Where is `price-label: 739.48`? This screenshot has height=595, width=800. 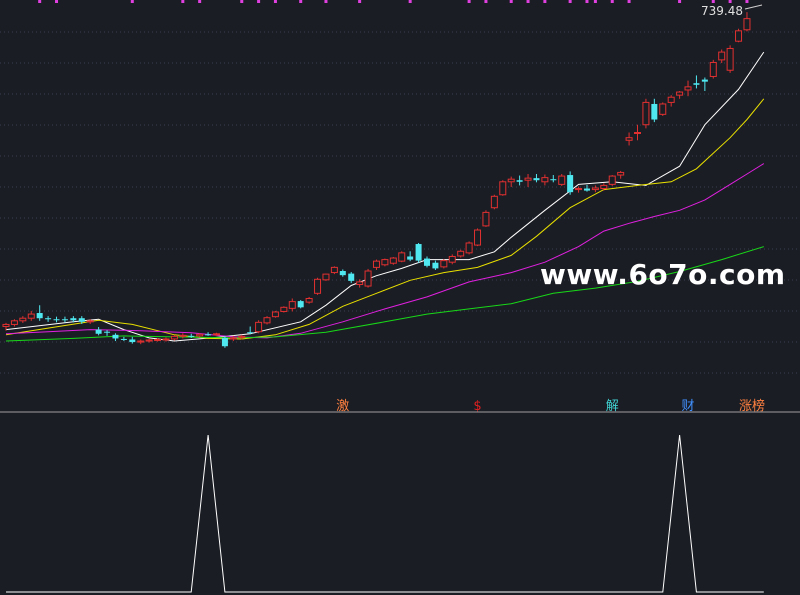
price-label: 739.48 is located at coordinates (722, 11).